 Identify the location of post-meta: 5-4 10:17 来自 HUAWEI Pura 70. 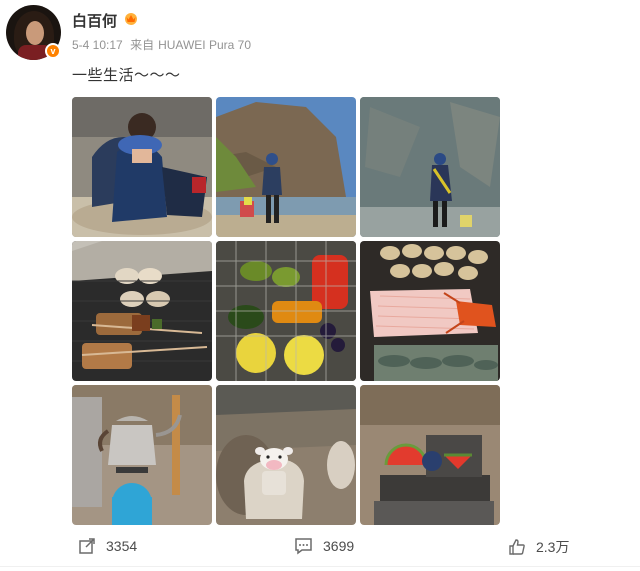
(163, 44).